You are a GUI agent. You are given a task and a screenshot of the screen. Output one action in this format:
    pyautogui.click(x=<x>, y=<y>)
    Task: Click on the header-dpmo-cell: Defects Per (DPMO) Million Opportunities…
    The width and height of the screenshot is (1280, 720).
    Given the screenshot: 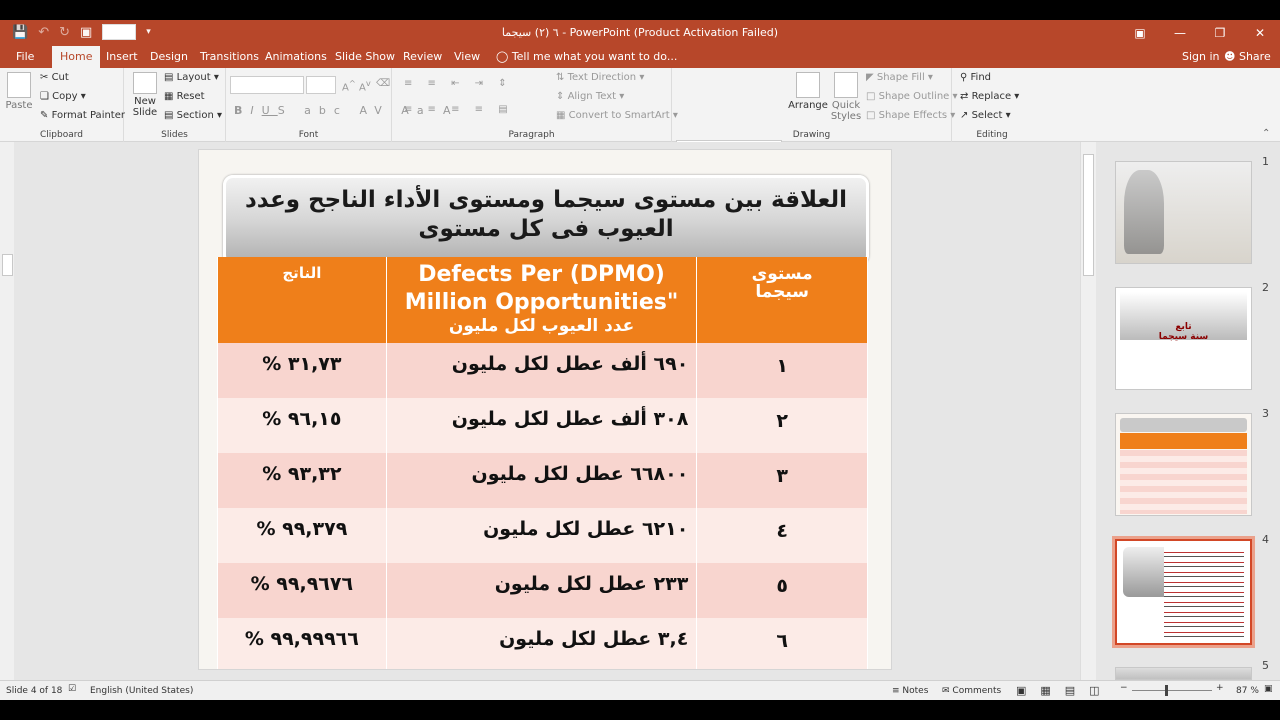 What is the action you would take?
    pyautogui.click(x=541, y=300)
    